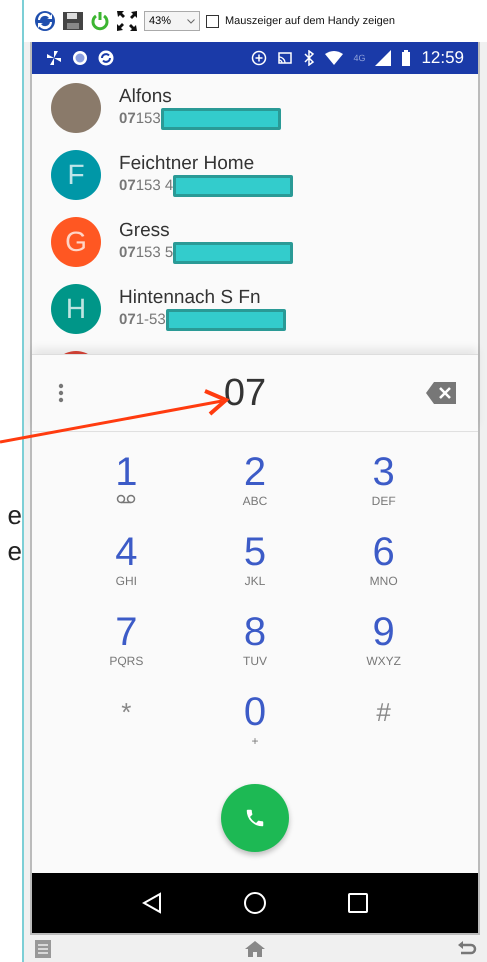  What do you see at coordinates (142, 319) in the screenshot?
I see `contact-number: 071-53` at bounding box center [142, 319].